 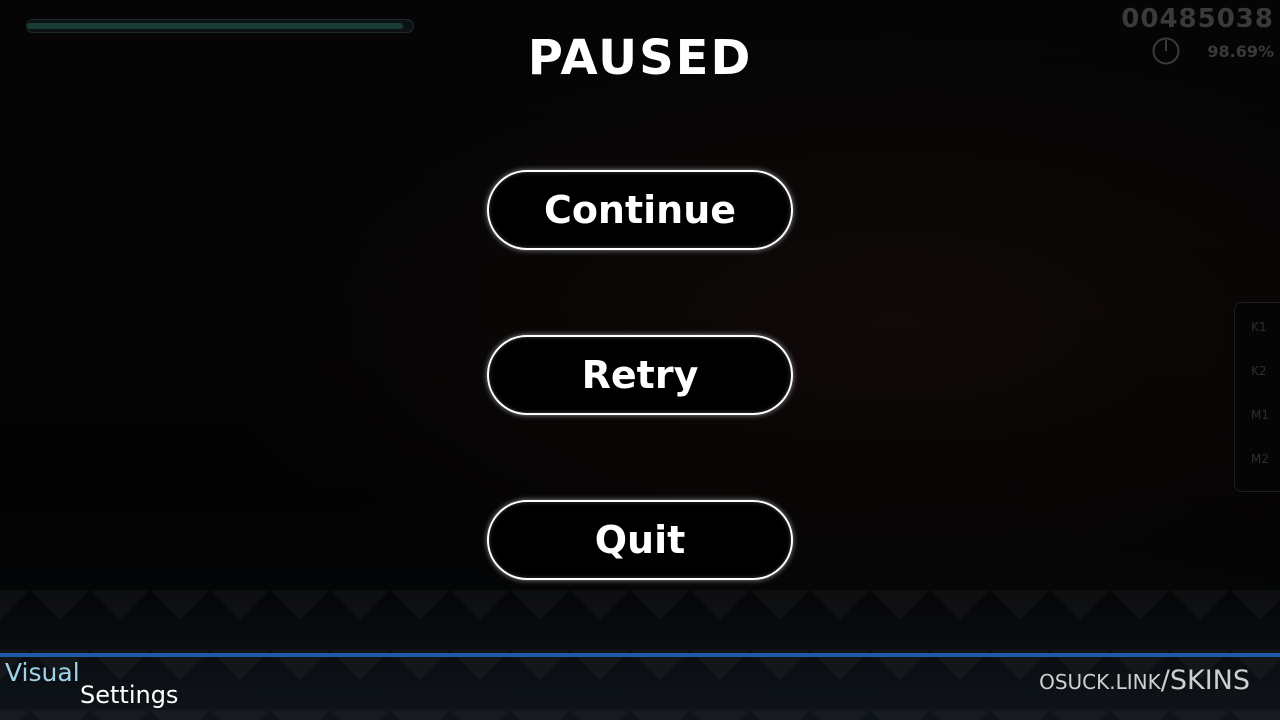 I want to click on watermark-domain: OSUCK.LINK, so click(x=1100, y=682).